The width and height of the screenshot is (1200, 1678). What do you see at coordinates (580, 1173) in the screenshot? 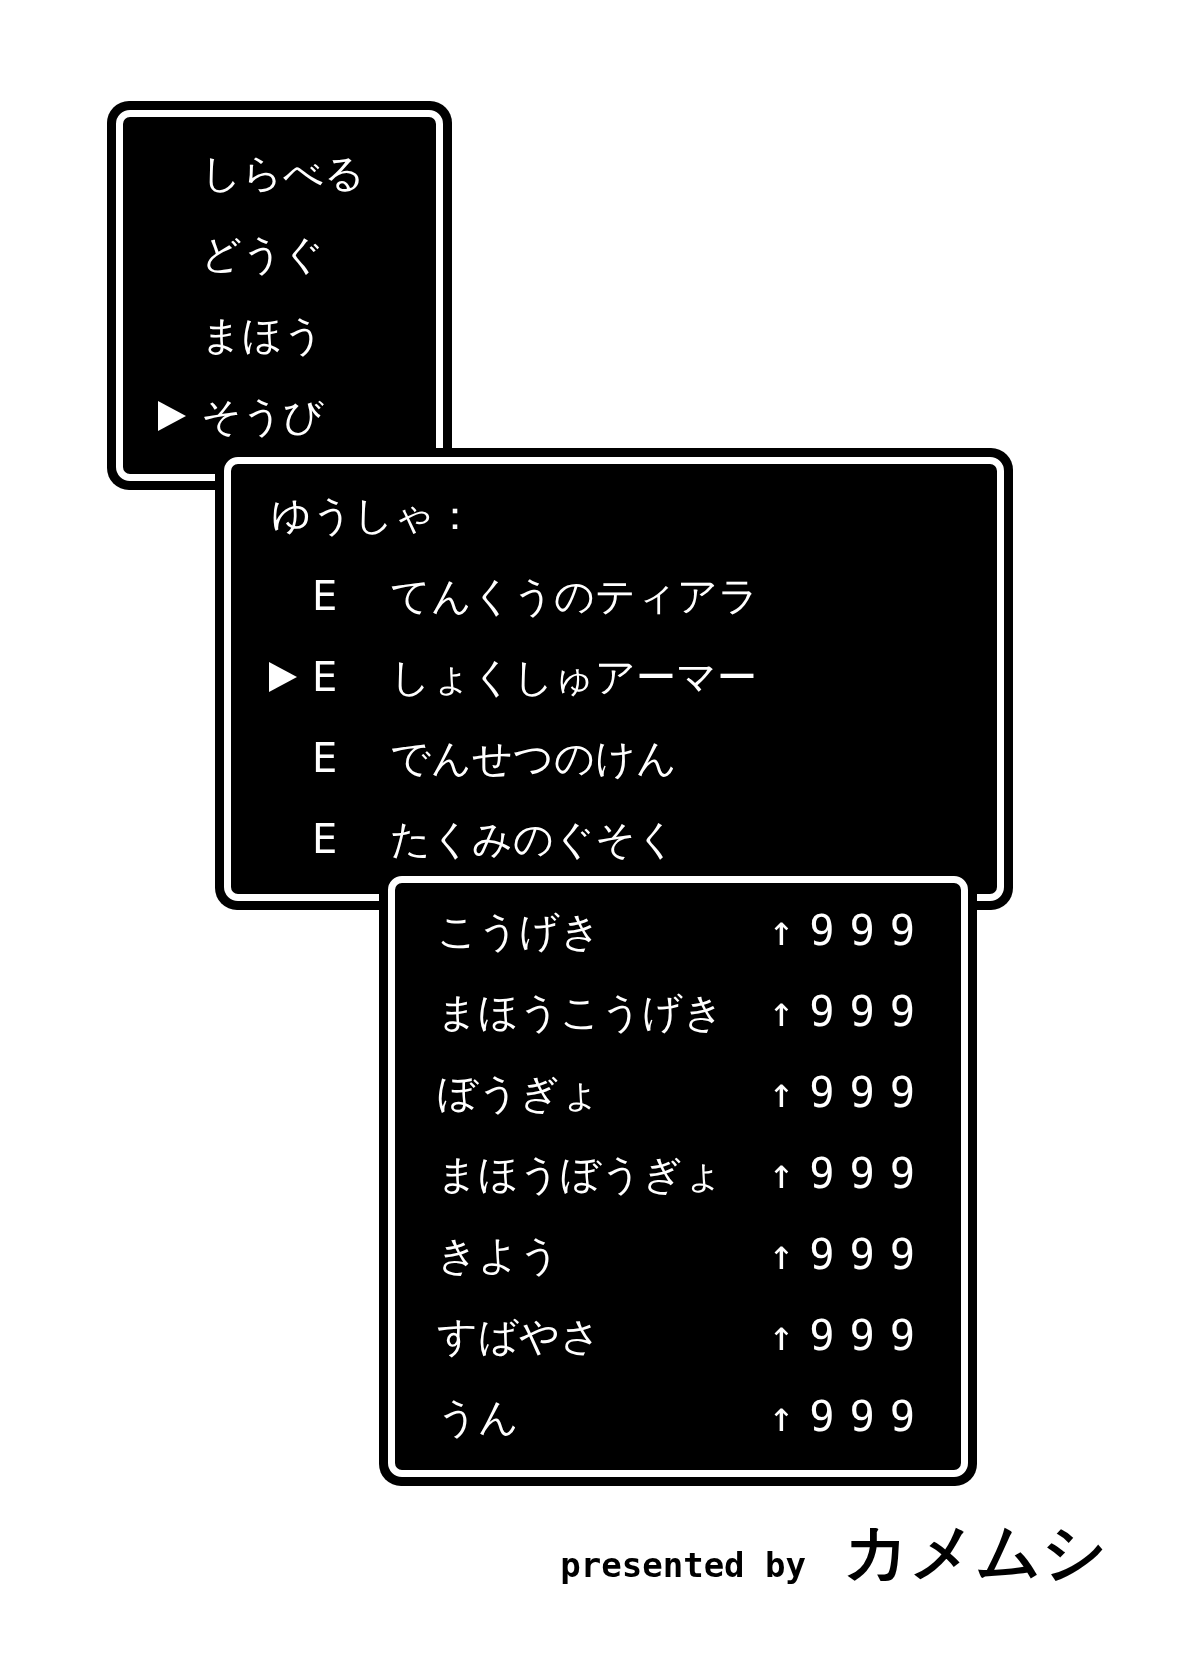
I see `stat-label: まほうぼうぎょ` at bounding box center [580, 1173].